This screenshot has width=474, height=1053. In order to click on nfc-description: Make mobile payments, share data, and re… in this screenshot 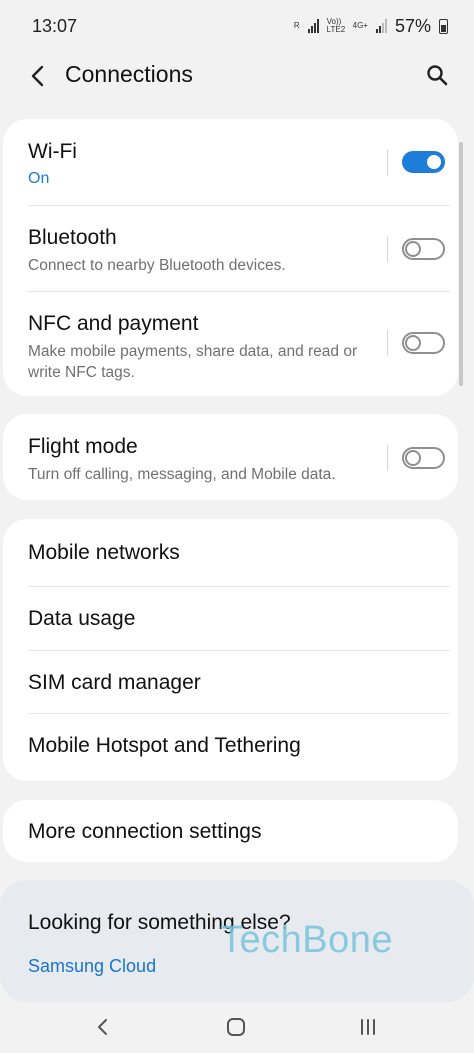, I will do `click(193, 362)`.